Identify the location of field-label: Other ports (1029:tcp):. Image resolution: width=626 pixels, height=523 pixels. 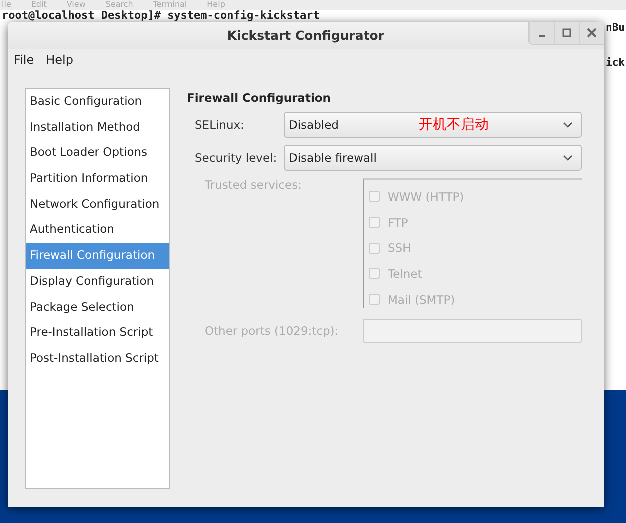
(272, 331).